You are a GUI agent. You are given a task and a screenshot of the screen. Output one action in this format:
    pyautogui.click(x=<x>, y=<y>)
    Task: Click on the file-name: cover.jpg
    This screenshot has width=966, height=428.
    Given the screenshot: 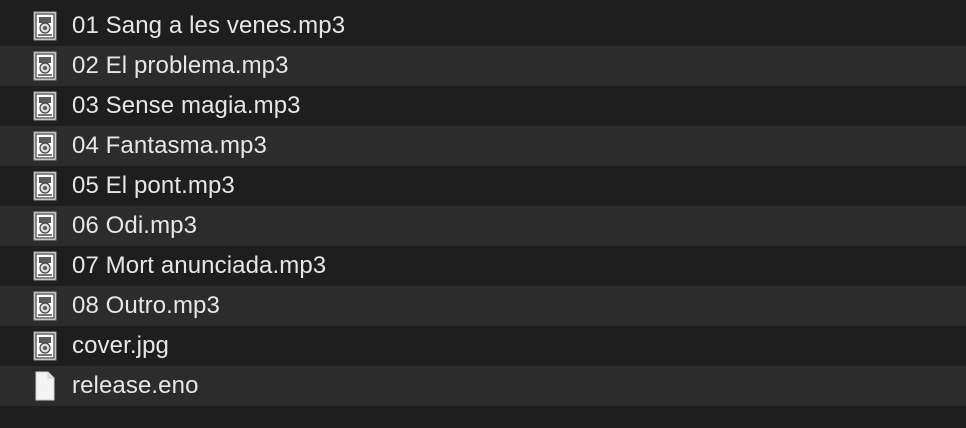 What is the action you would take?
    pyautogui.click(x=120, y=345)
    